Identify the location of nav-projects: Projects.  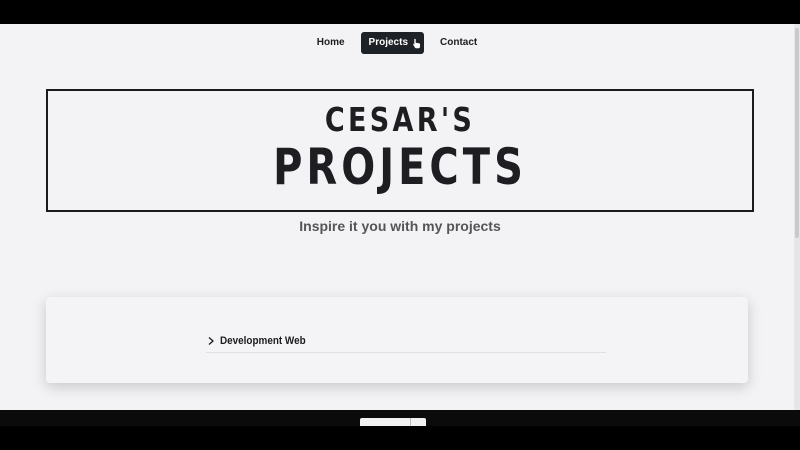
(392, 43).